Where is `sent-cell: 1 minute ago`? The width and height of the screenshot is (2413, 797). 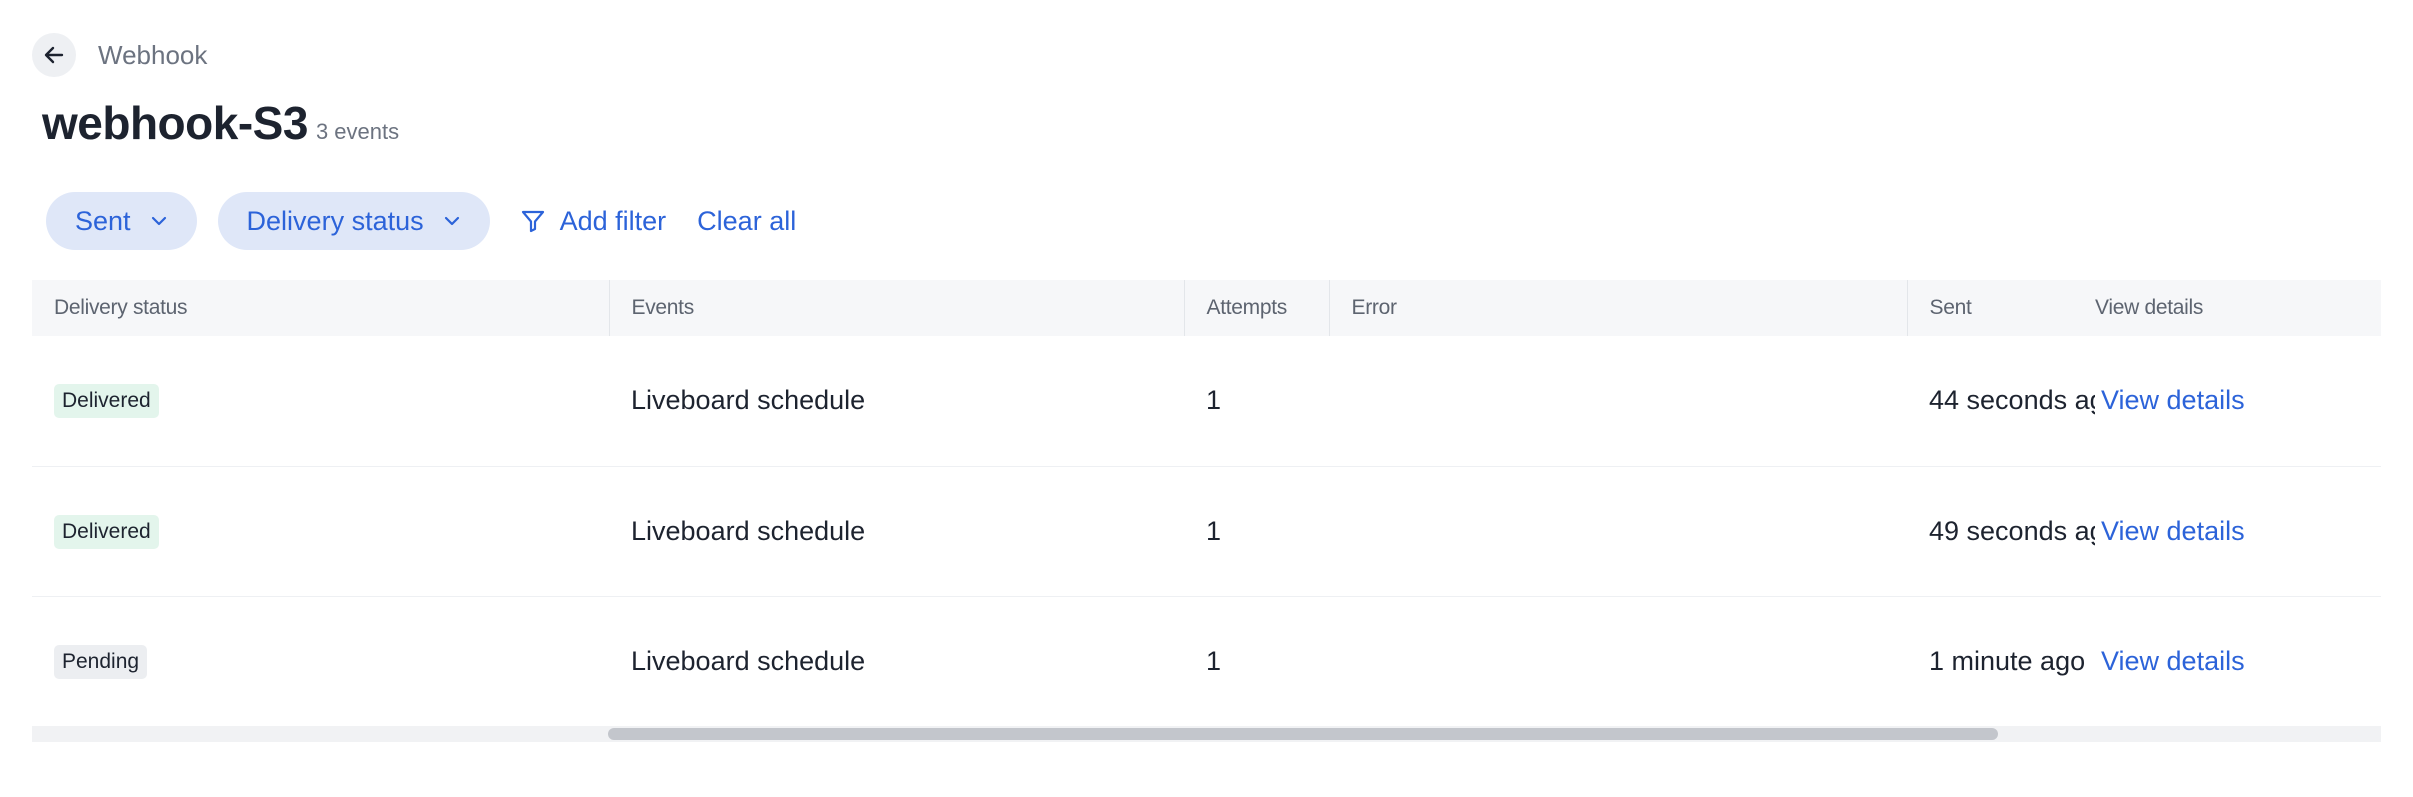
sent-cell: 1 minute ago is located at coordinates (2007, 660).